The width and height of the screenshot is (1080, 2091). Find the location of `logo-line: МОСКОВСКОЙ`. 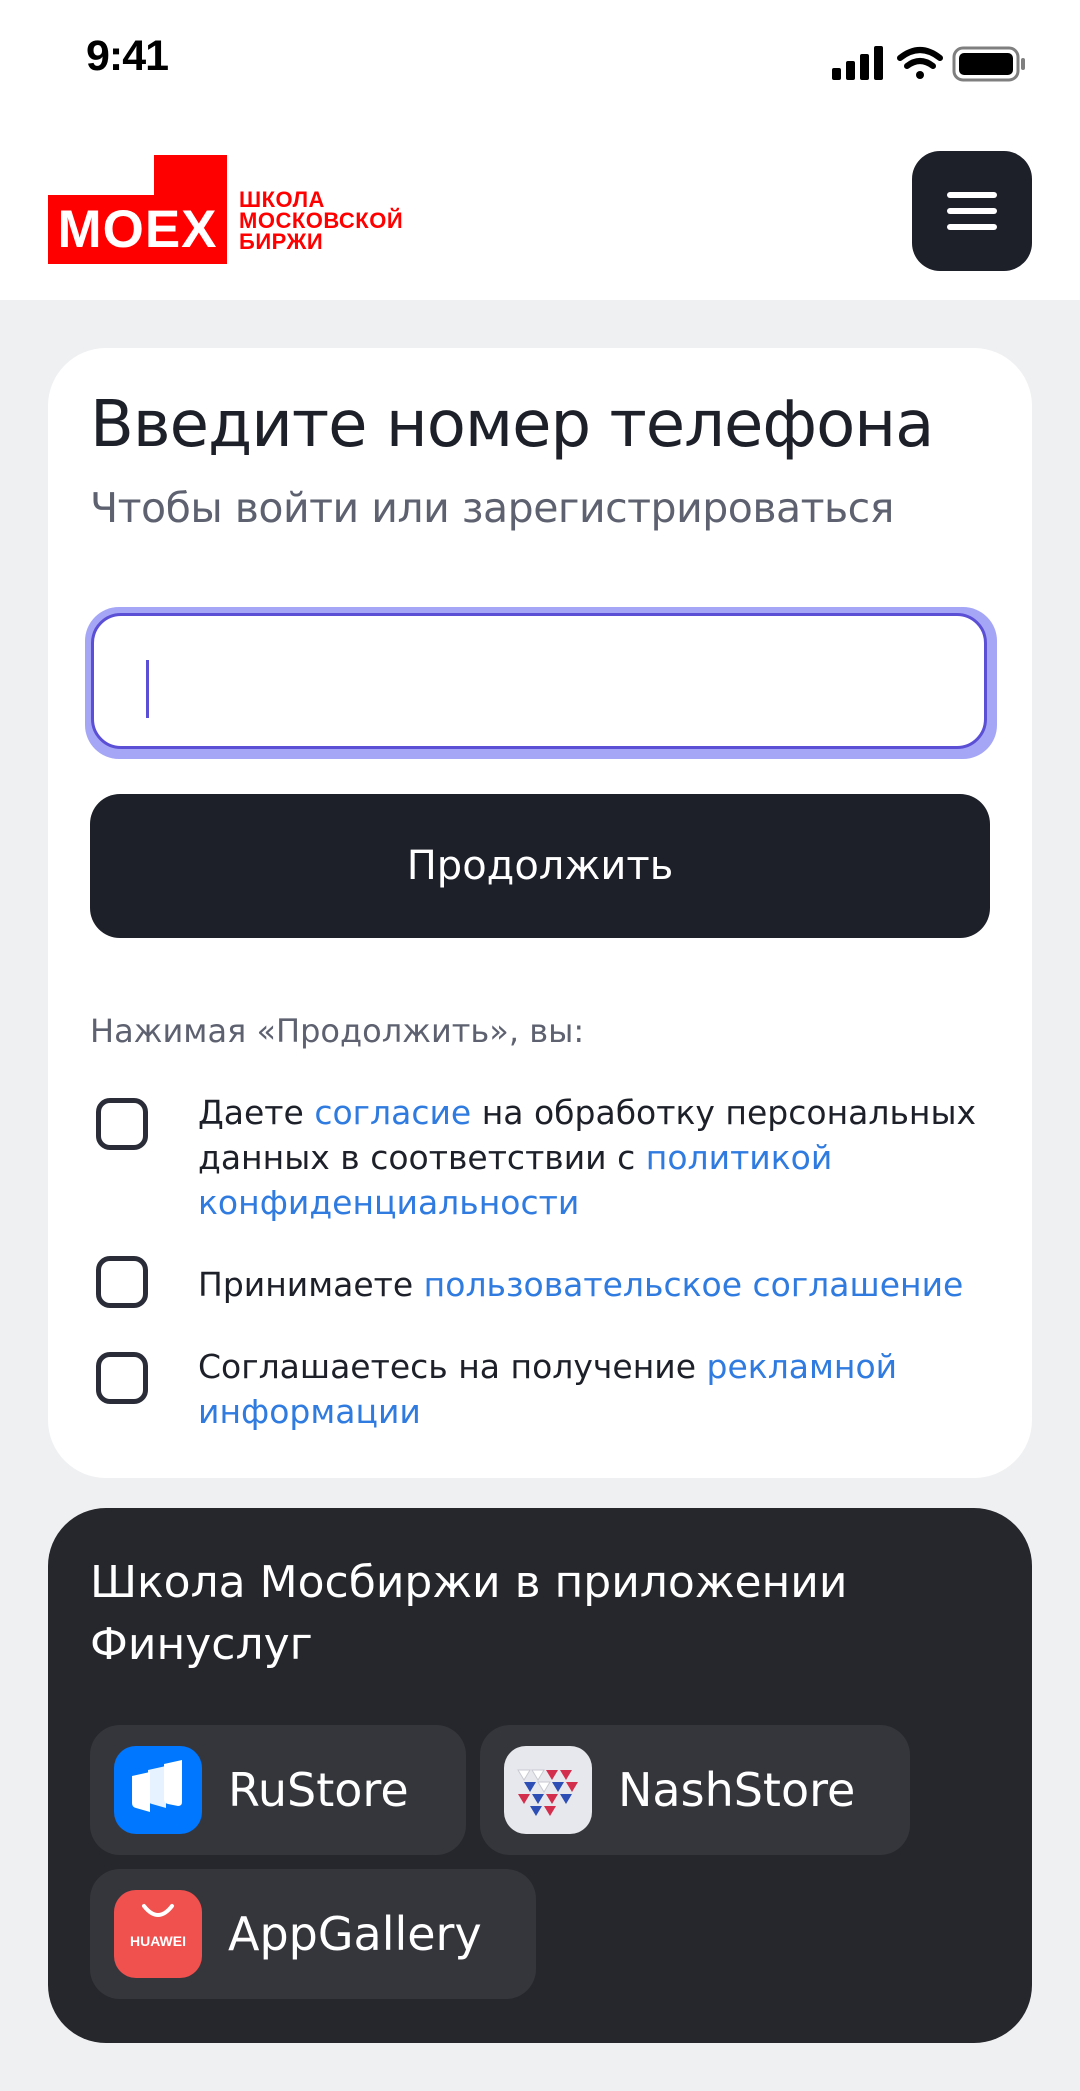

logo-line: МОСКОВСКОЙ is located at coordinates (321, 220).